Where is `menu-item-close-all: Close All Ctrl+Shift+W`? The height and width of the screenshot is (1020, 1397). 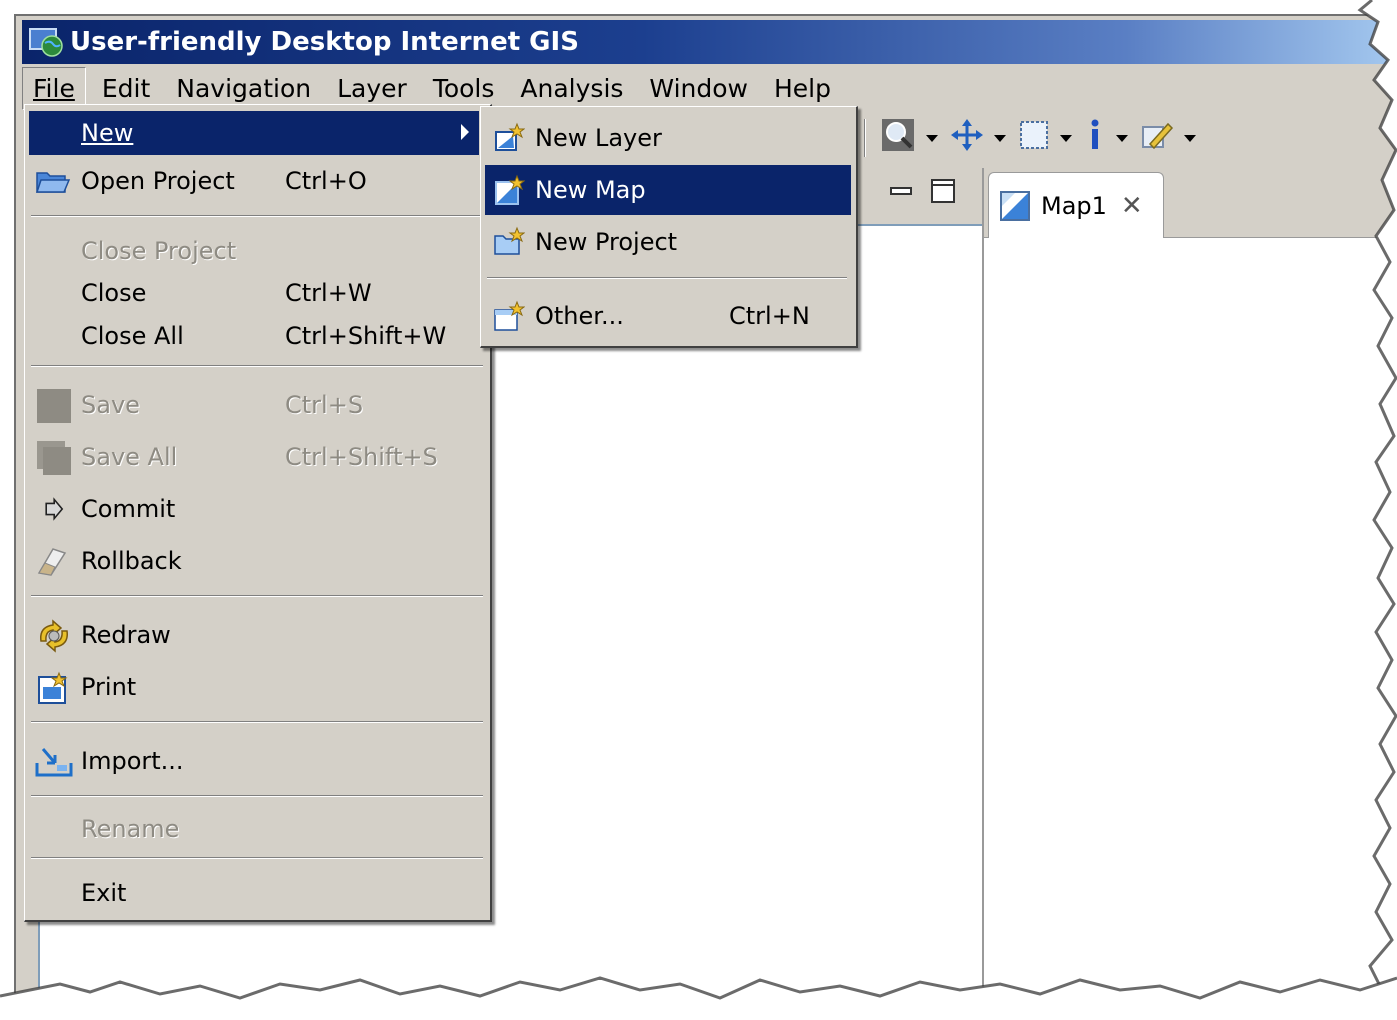 menu-item-close-all: Close All Ctrl+Shift+W is located at coordinates (254, 336).